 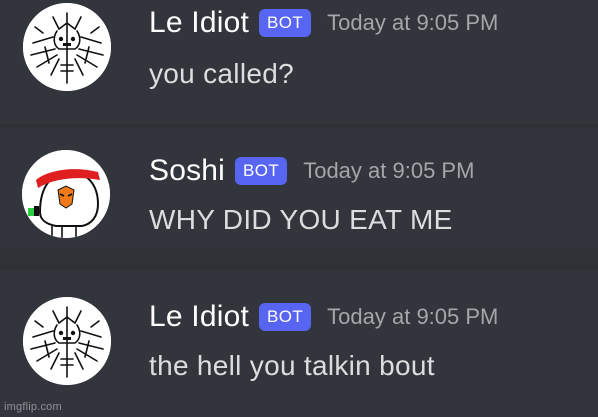 I want to click on red-bandana-character-avatar, so click(x=66, y=194).